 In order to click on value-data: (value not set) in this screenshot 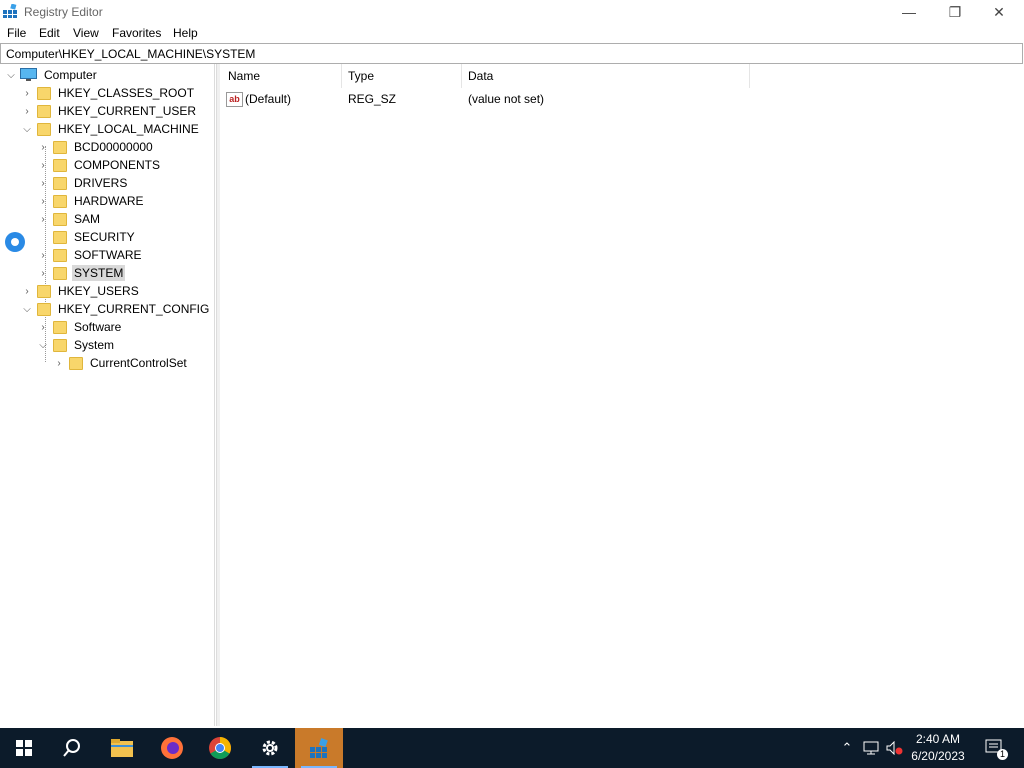, I will do `click(506, 99)`.